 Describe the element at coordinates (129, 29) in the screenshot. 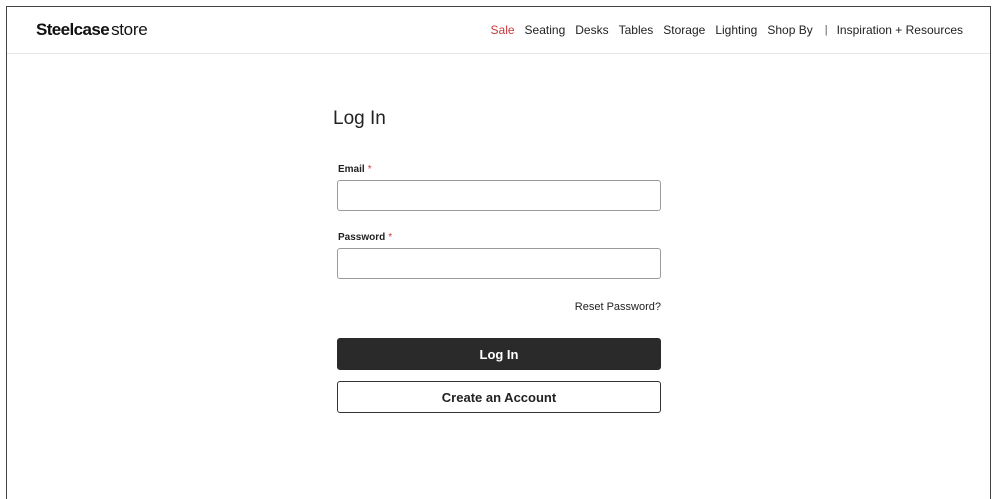

I see `logo-suffix: store` at that location.